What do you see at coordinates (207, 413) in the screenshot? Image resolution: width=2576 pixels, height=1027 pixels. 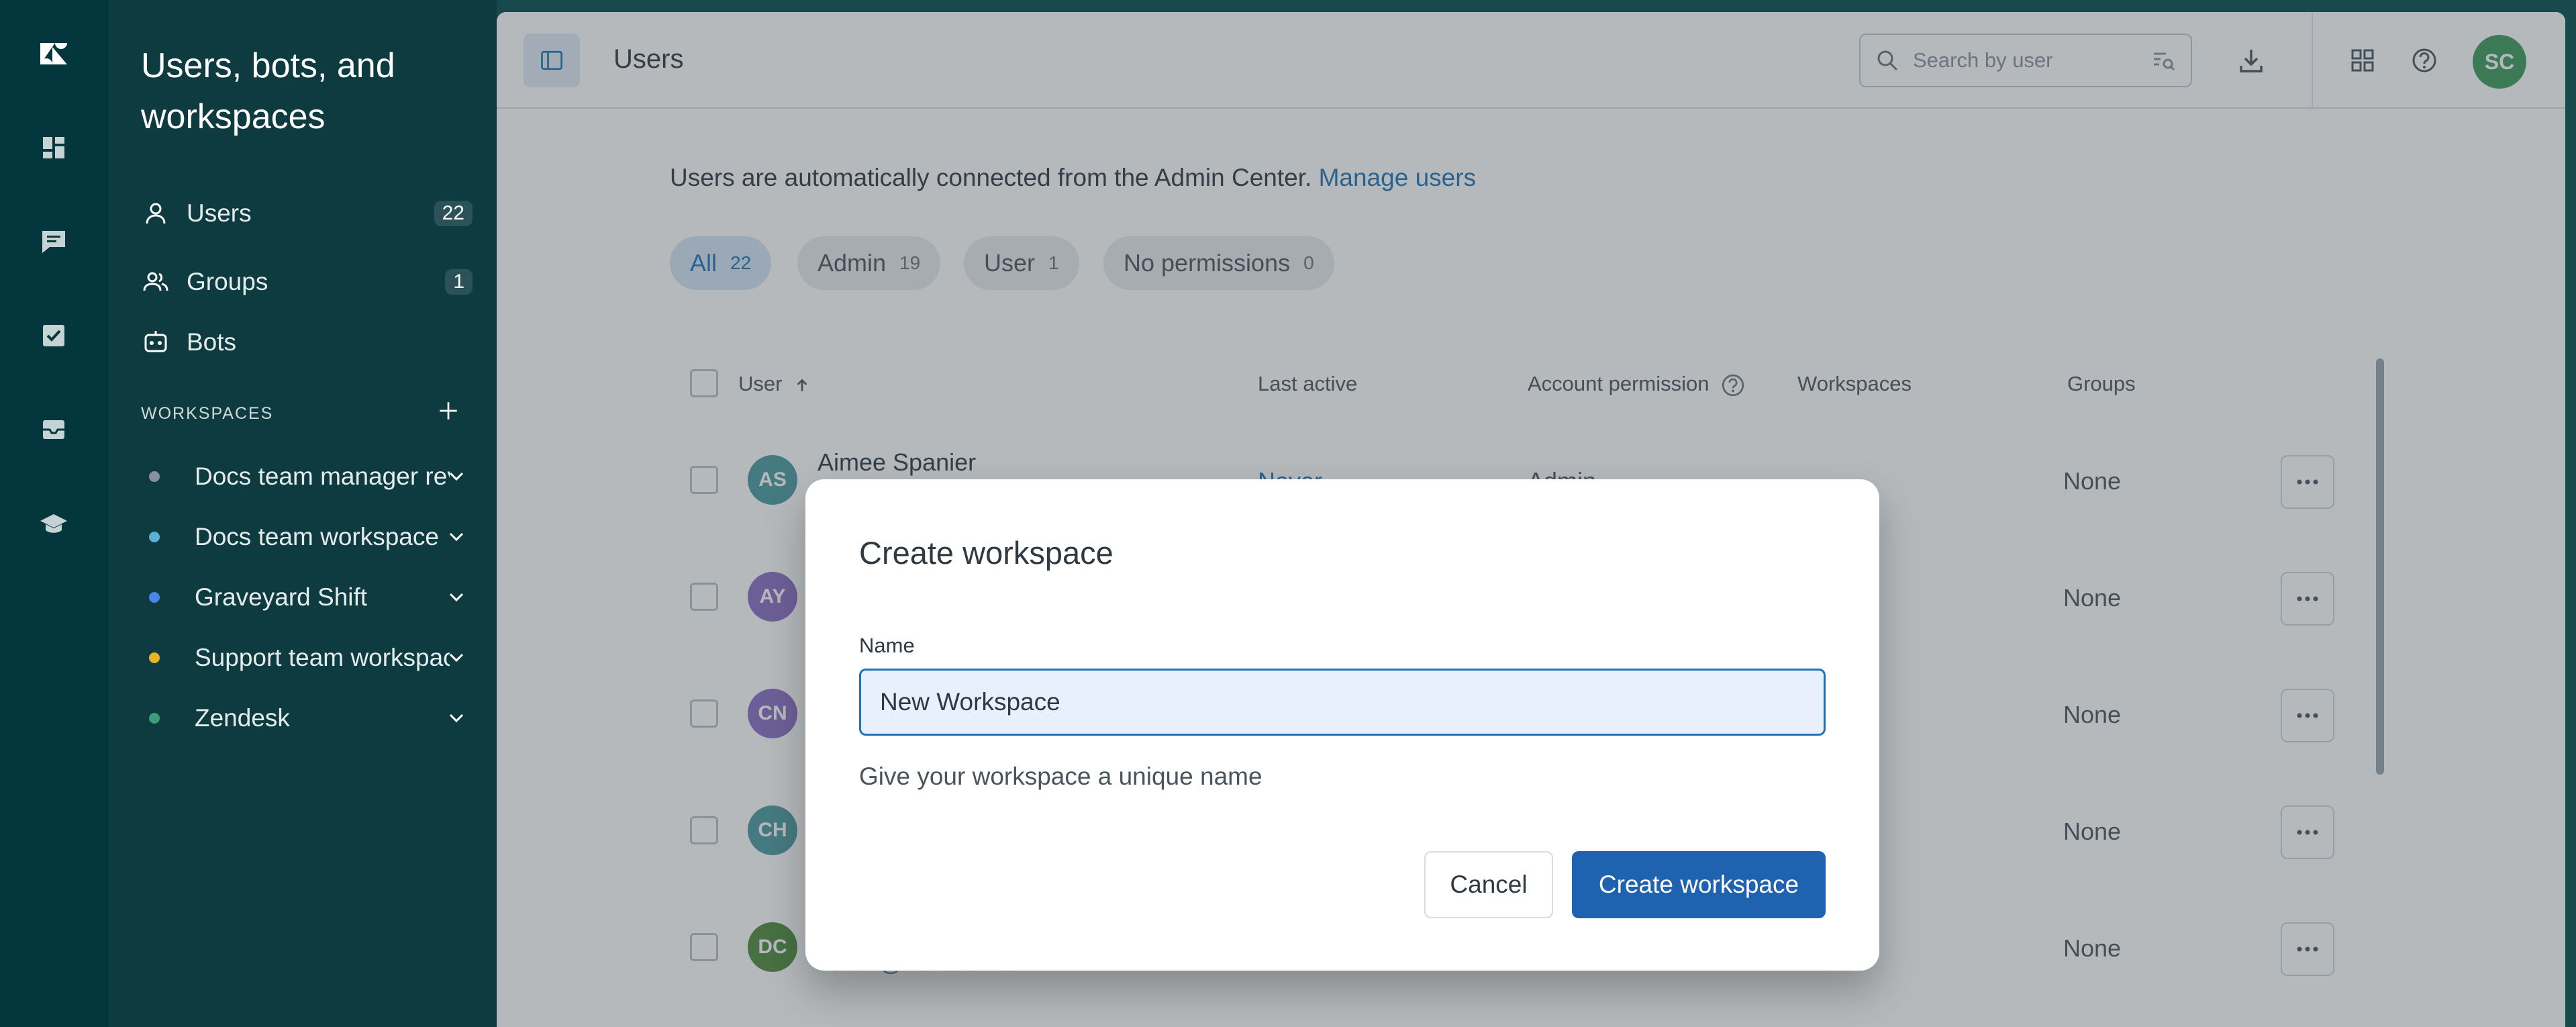 I see `workspaces-heading: WORKSPACES` at bounding box center [207, 413].